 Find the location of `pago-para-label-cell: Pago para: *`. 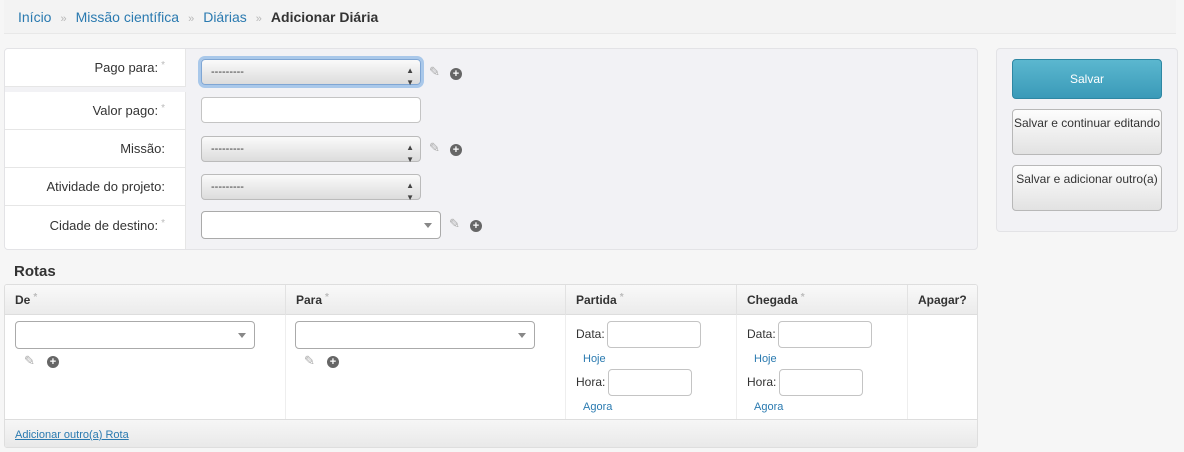

pago-para-label-cell: Pago para: * is located at coordinates (95, 68).